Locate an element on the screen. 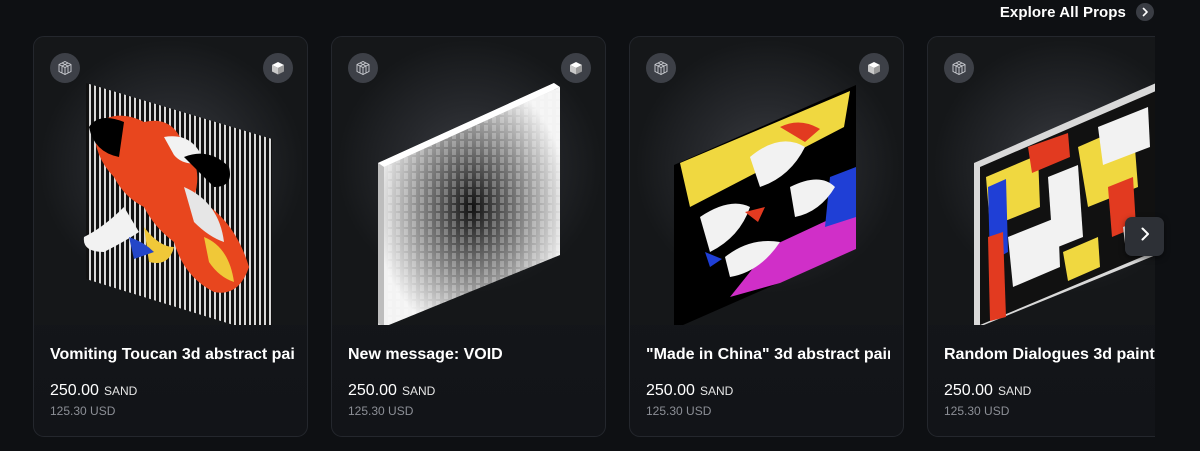 This screenshot has width=1200, height=451. explore-all-props-link: Explore All Props is located at coordinates (1077, 12).